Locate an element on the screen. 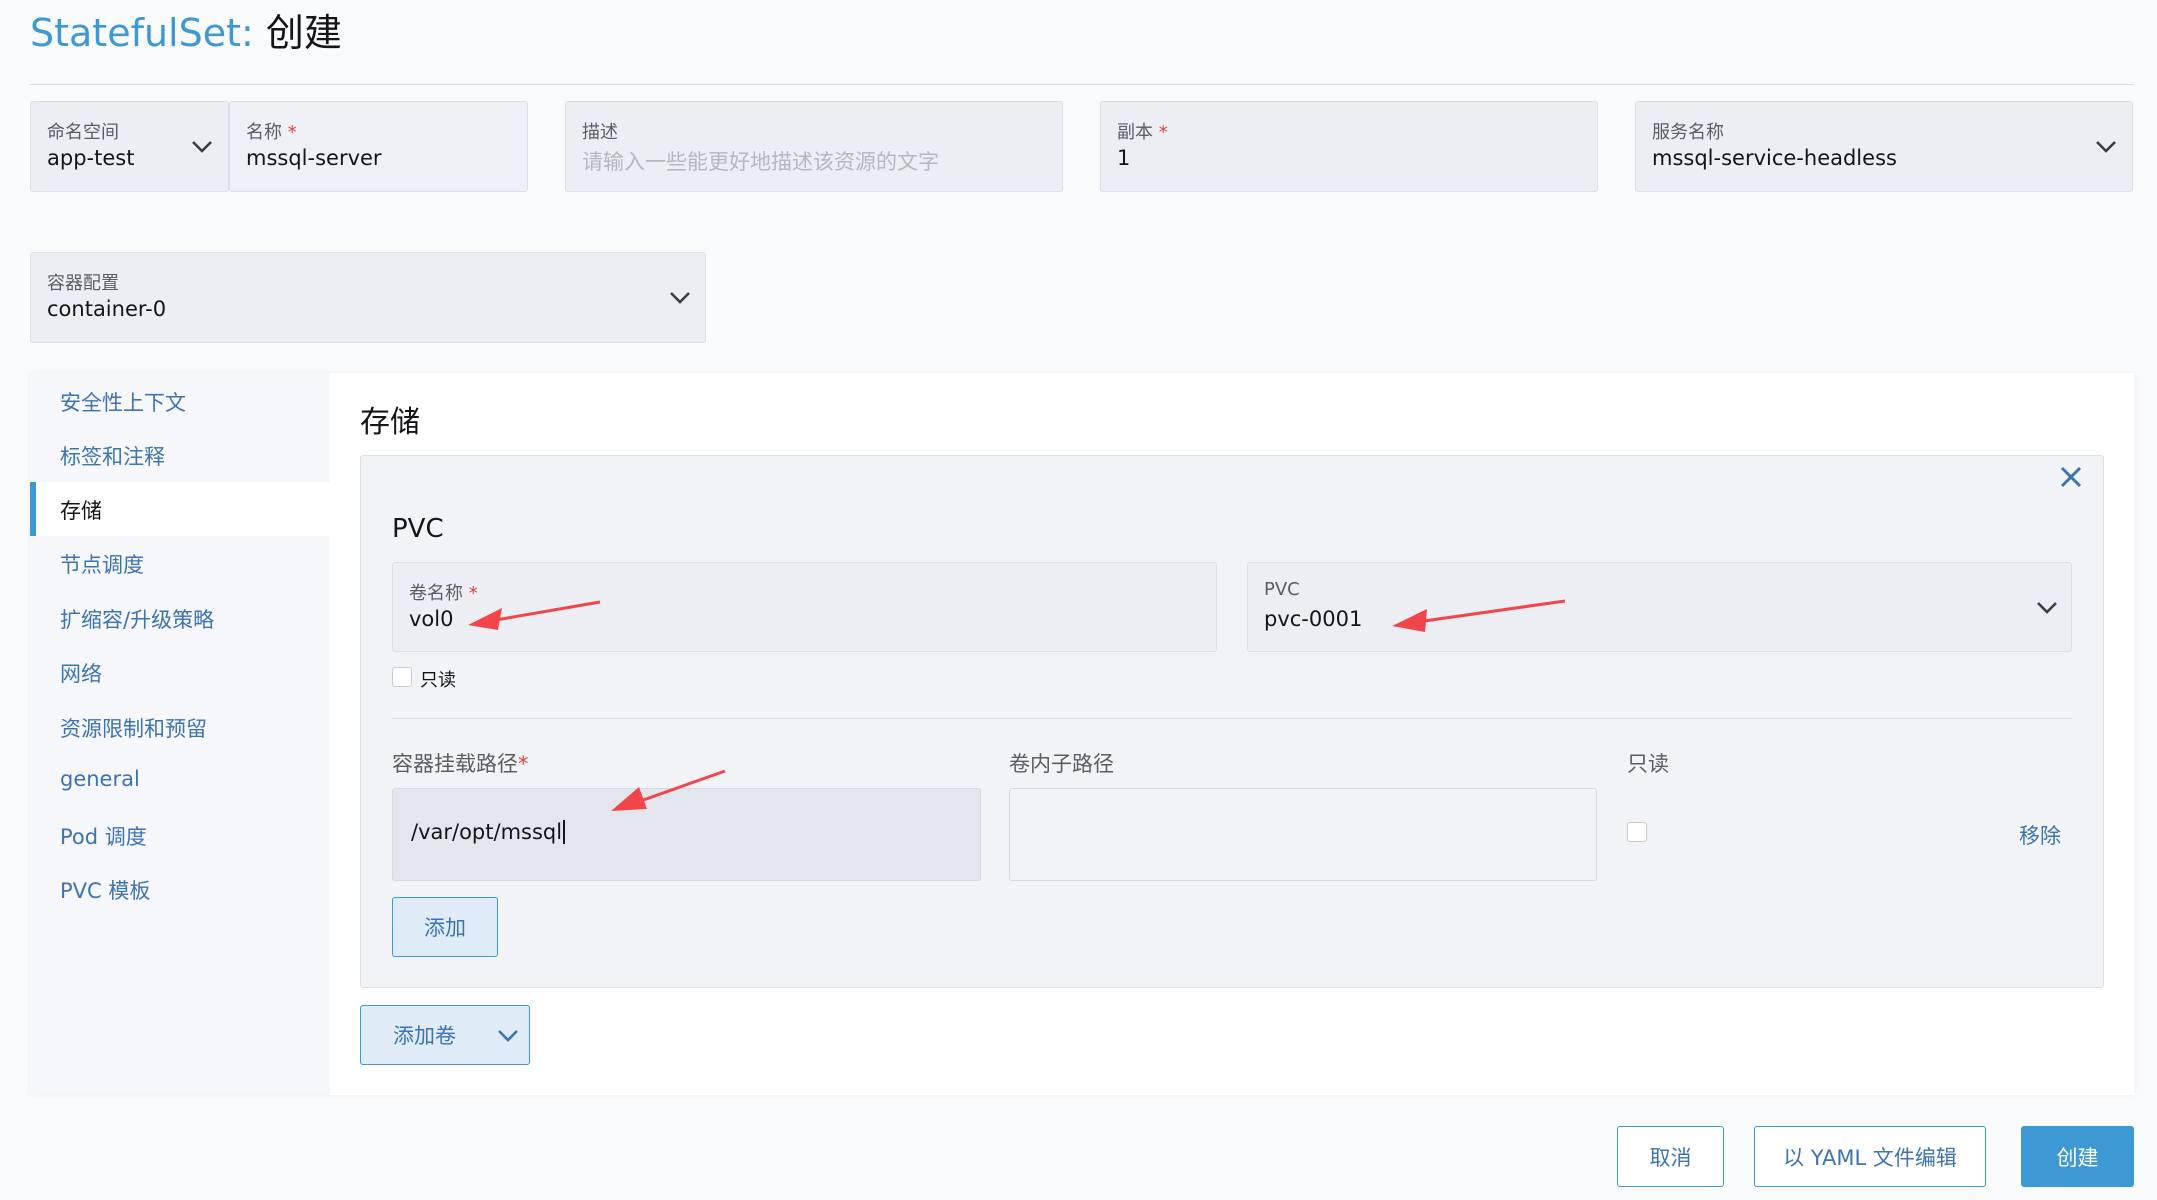 The height and width of the screenshot is (1200, 2157). replicas-field: 副本 * 1 is located at coordinates (1349, 146).